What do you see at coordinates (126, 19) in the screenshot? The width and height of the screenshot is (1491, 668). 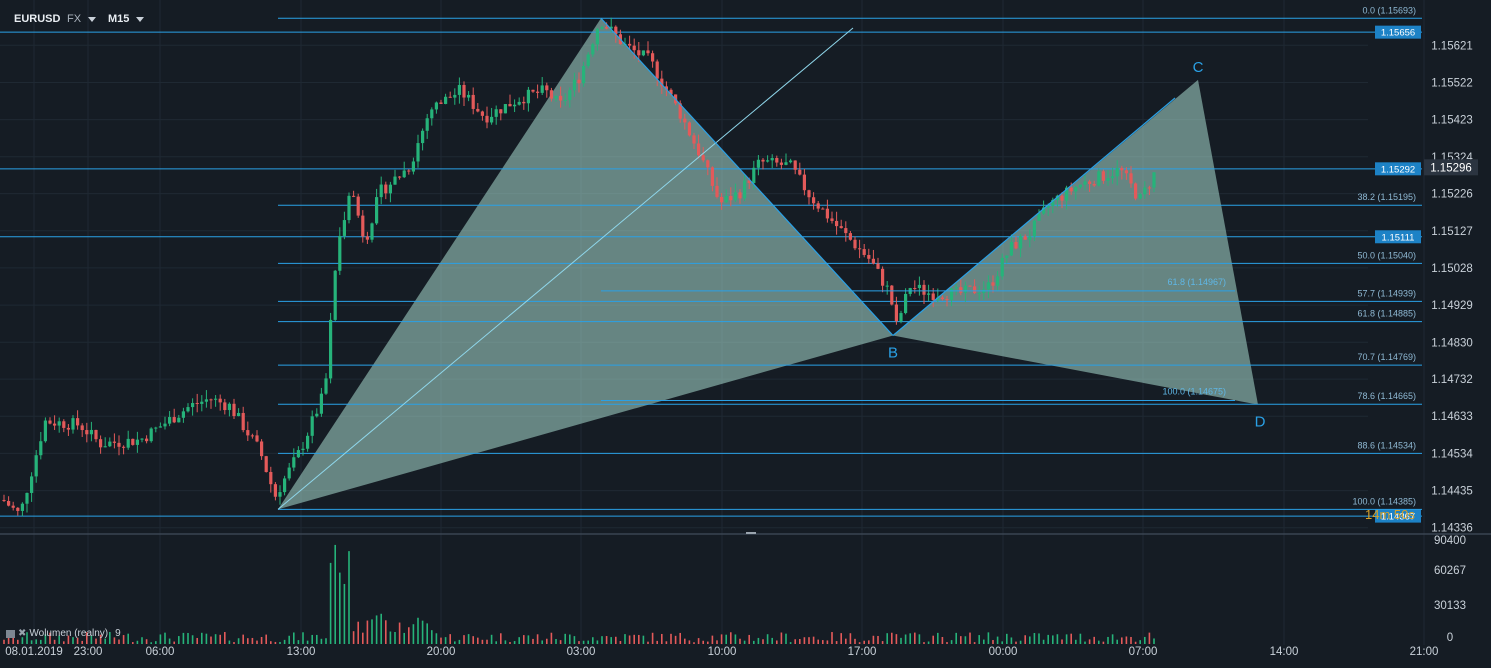 I see `timeframe-selector: M15` at bounding box center [126, 19].